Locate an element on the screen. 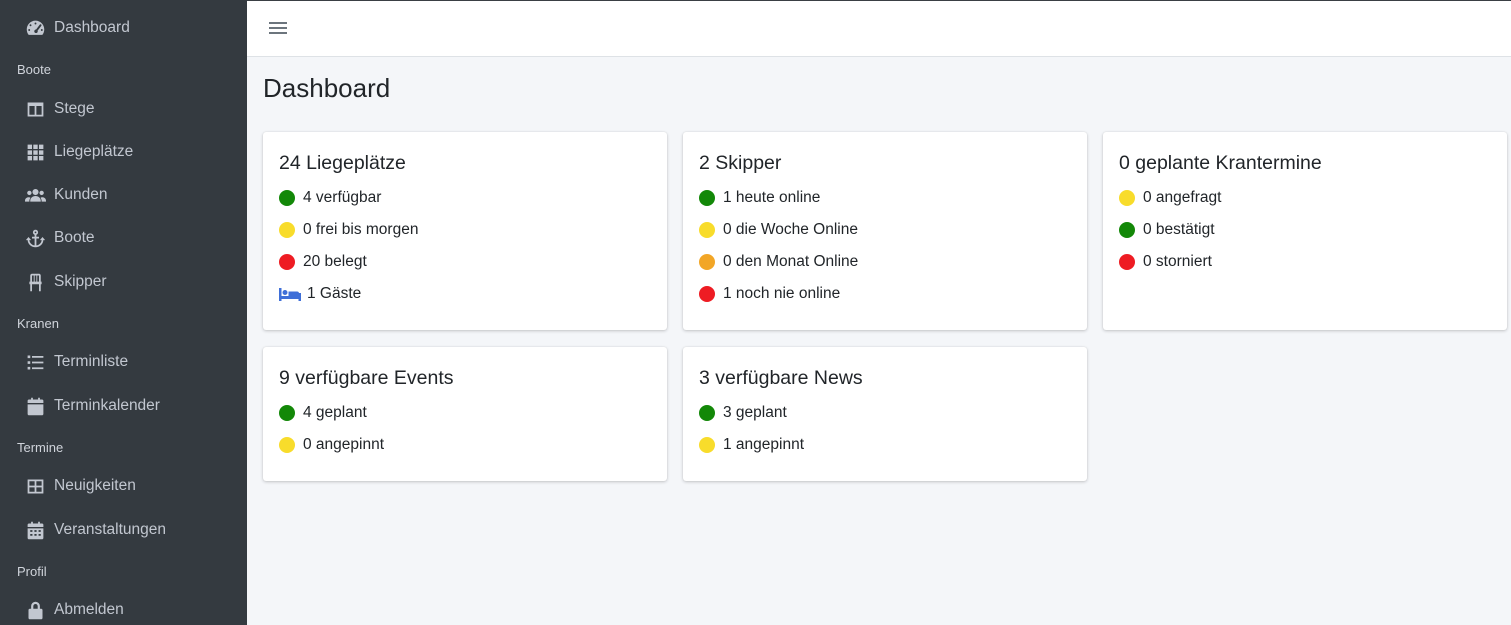 The width and height of the screenshot is (1511, 625). stat-text: 1 heute online is located at coordinates (772, 197).